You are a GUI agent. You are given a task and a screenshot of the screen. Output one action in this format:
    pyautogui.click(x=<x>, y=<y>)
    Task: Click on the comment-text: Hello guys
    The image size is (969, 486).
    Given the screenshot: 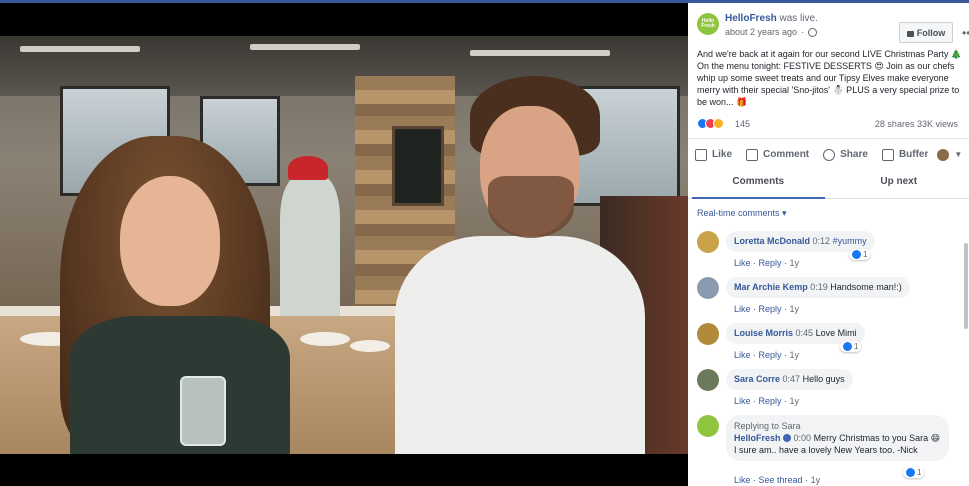 What is the action you would take?
    pyautogui.click(x=823, y=379)
    